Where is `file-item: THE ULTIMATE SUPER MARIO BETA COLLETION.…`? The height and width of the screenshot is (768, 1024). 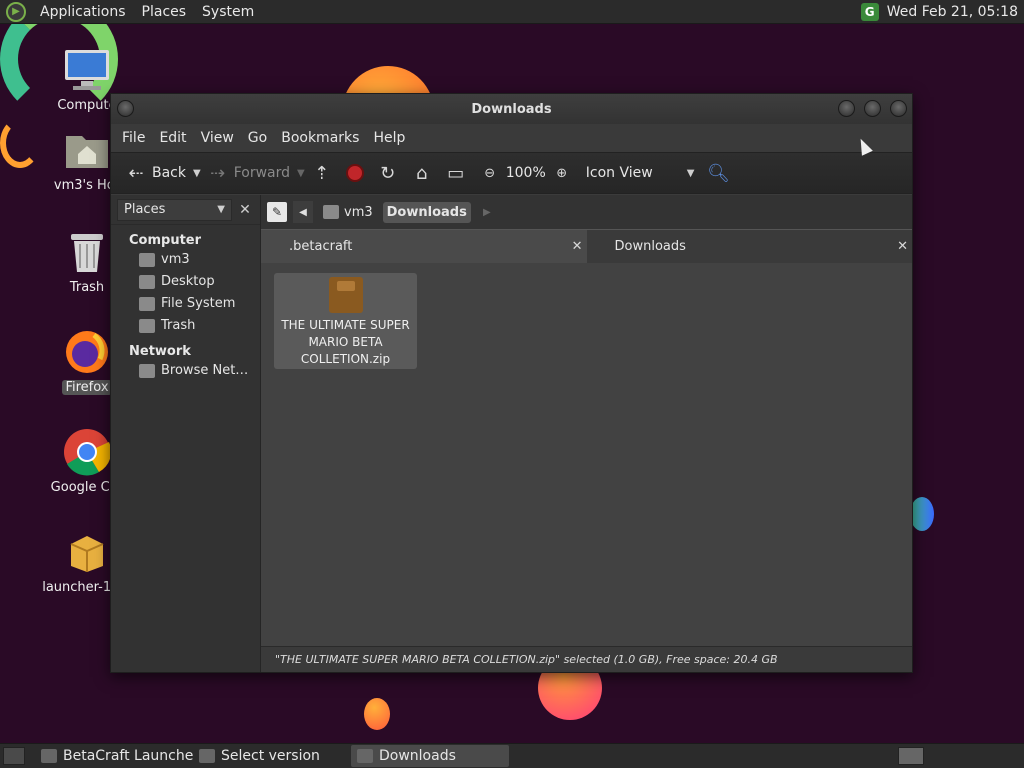
file-item: THE ULTIMATE SUPER MARIO BETA COLLETION.… is located at coordinates (345, 321).